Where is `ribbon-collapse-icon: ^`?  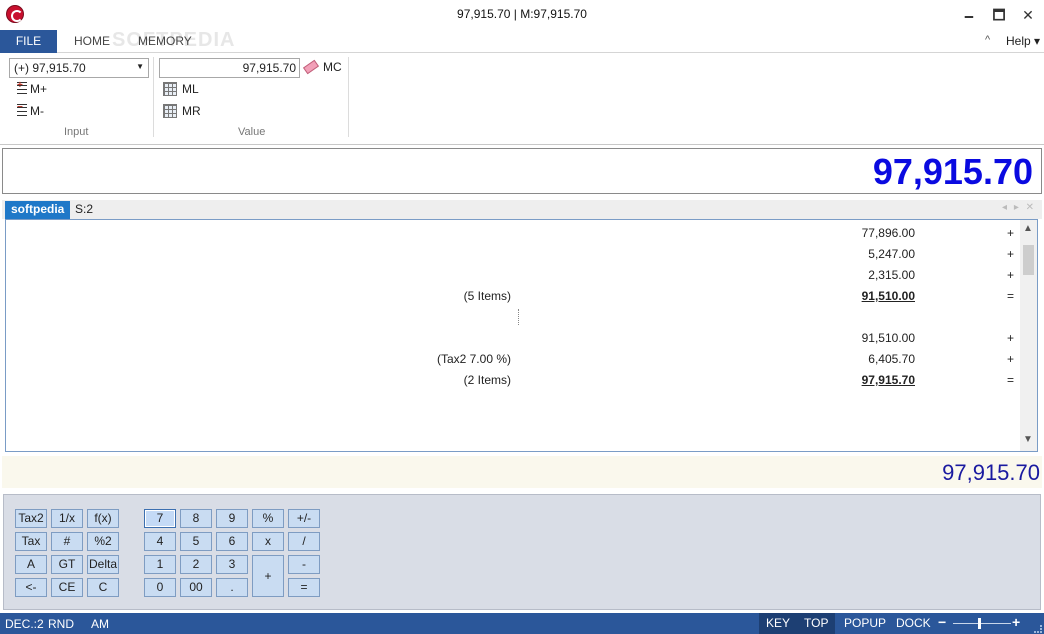 ribbon-collapse-icon: ^ is located at coordinates (987, 40).